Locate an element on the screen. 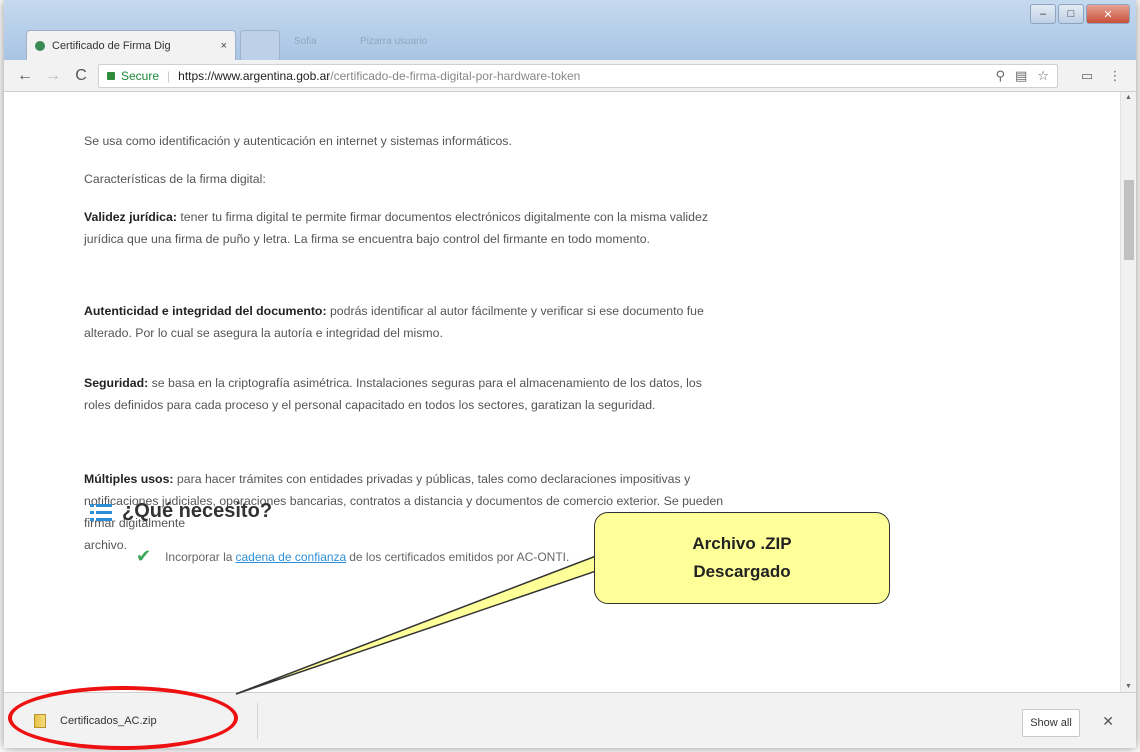  callout-box: Archivo .ZIP Descargado is located at coordinates (742, 558).